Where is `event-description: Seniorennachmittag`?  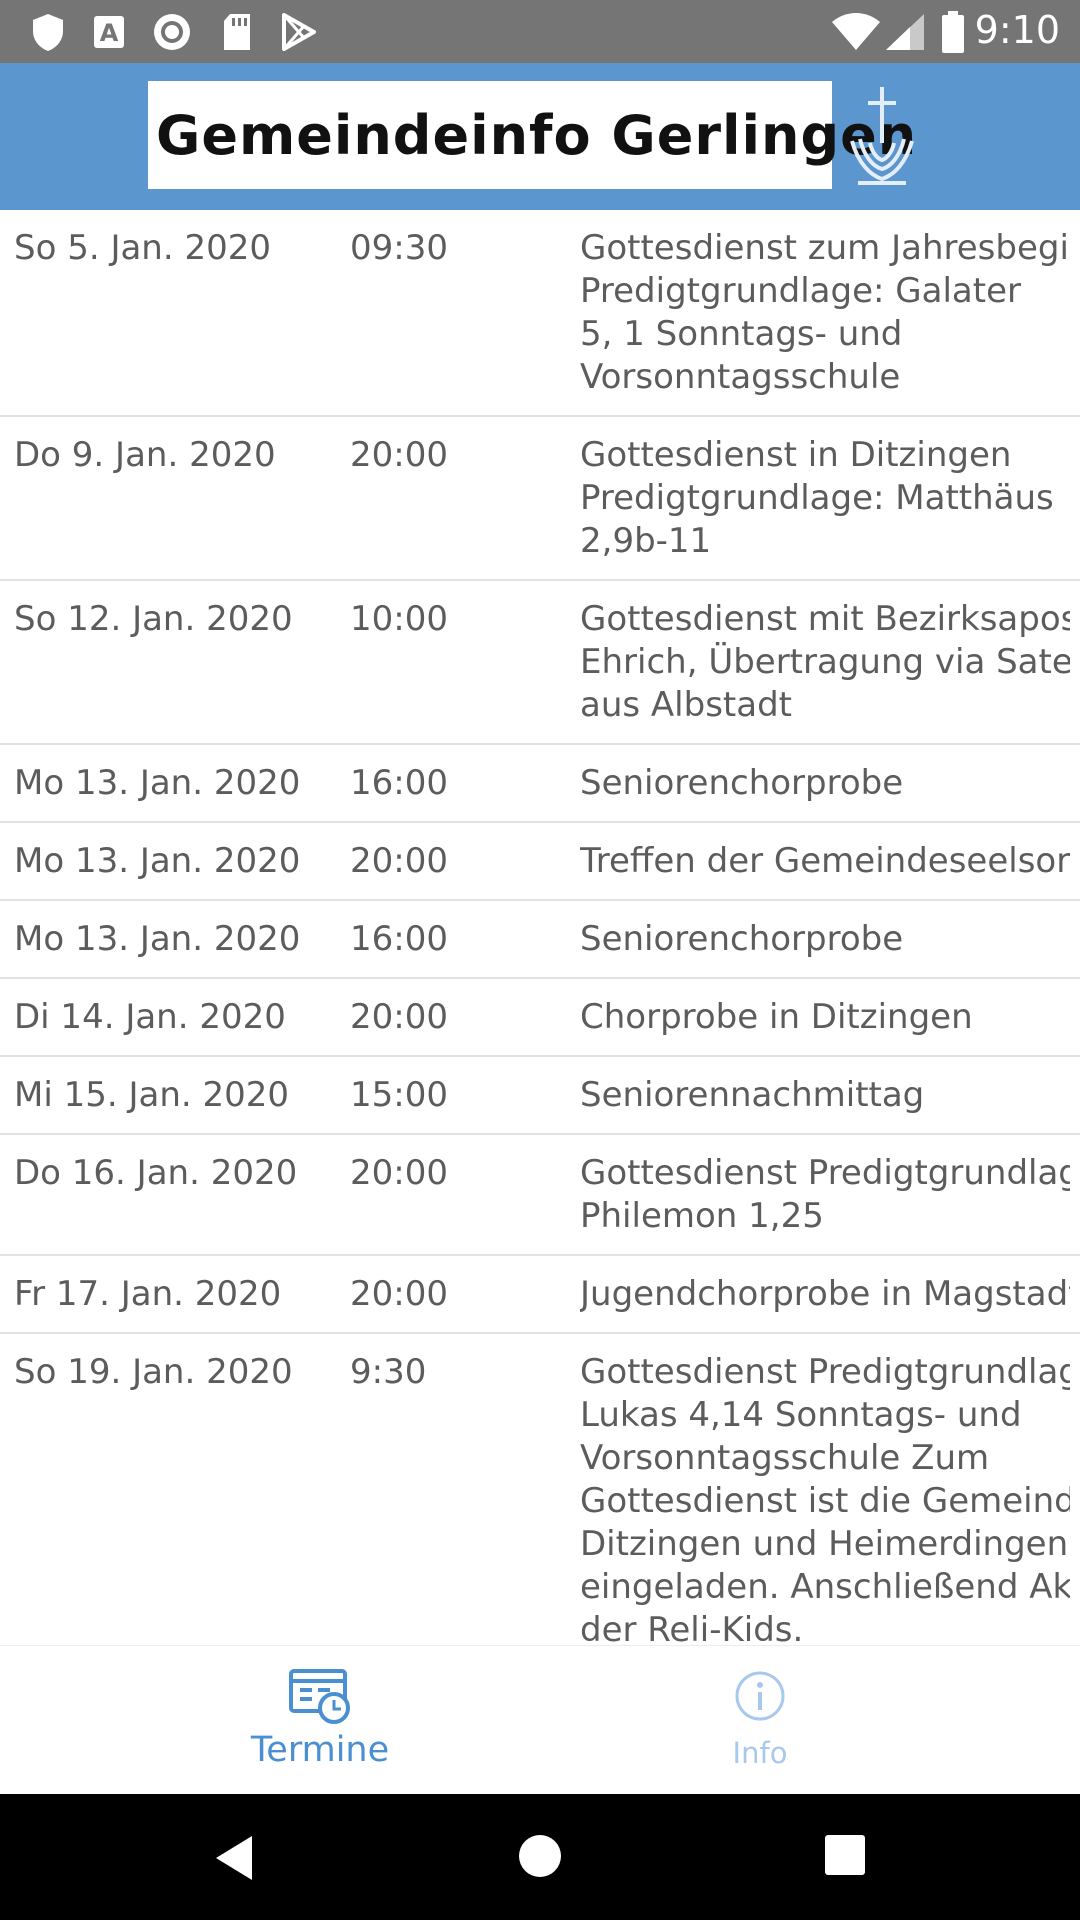 event-description: Seniorennachmittag is located at coordinates (752, 1095).